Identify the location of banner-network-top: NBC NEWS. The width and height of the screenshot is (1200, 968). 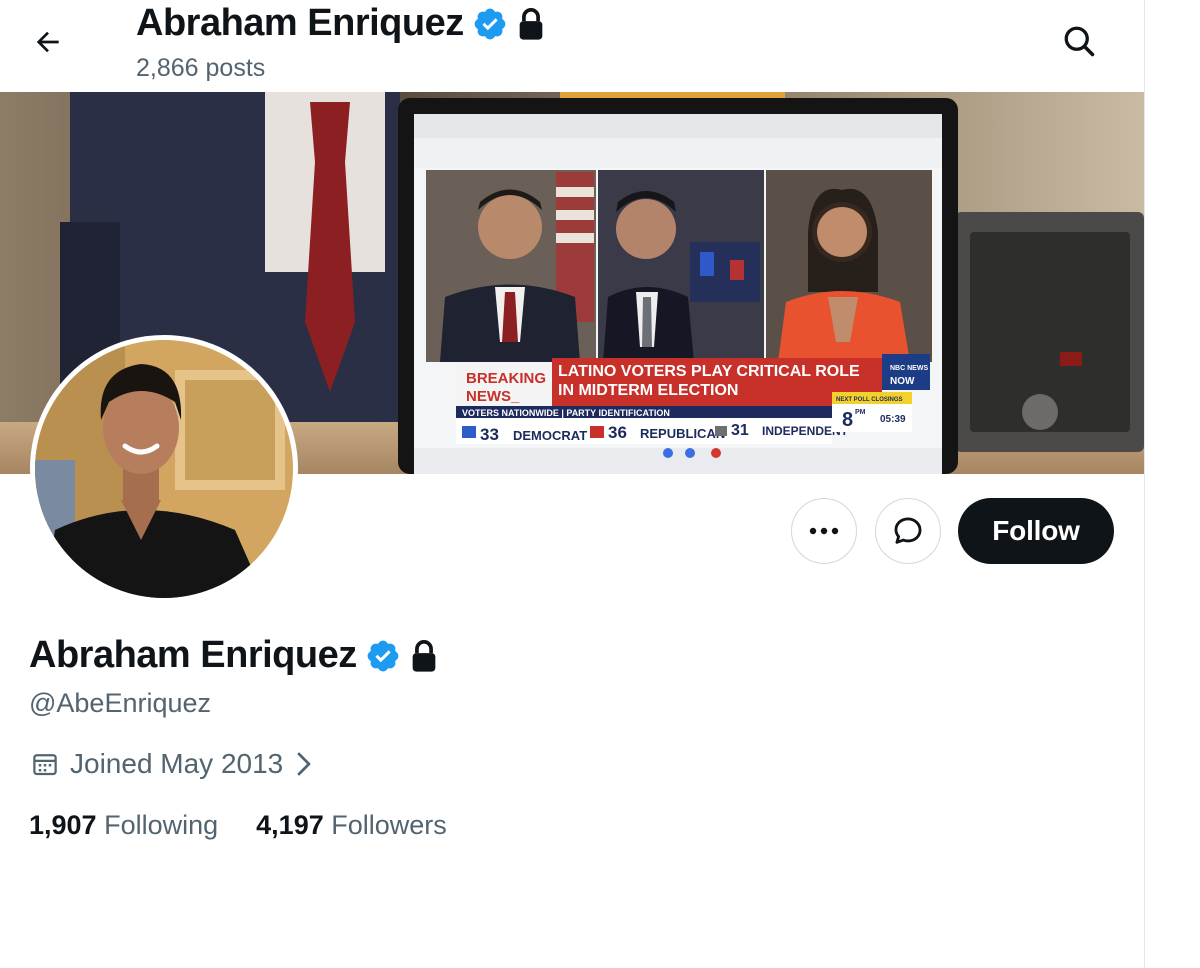
(909, 368).